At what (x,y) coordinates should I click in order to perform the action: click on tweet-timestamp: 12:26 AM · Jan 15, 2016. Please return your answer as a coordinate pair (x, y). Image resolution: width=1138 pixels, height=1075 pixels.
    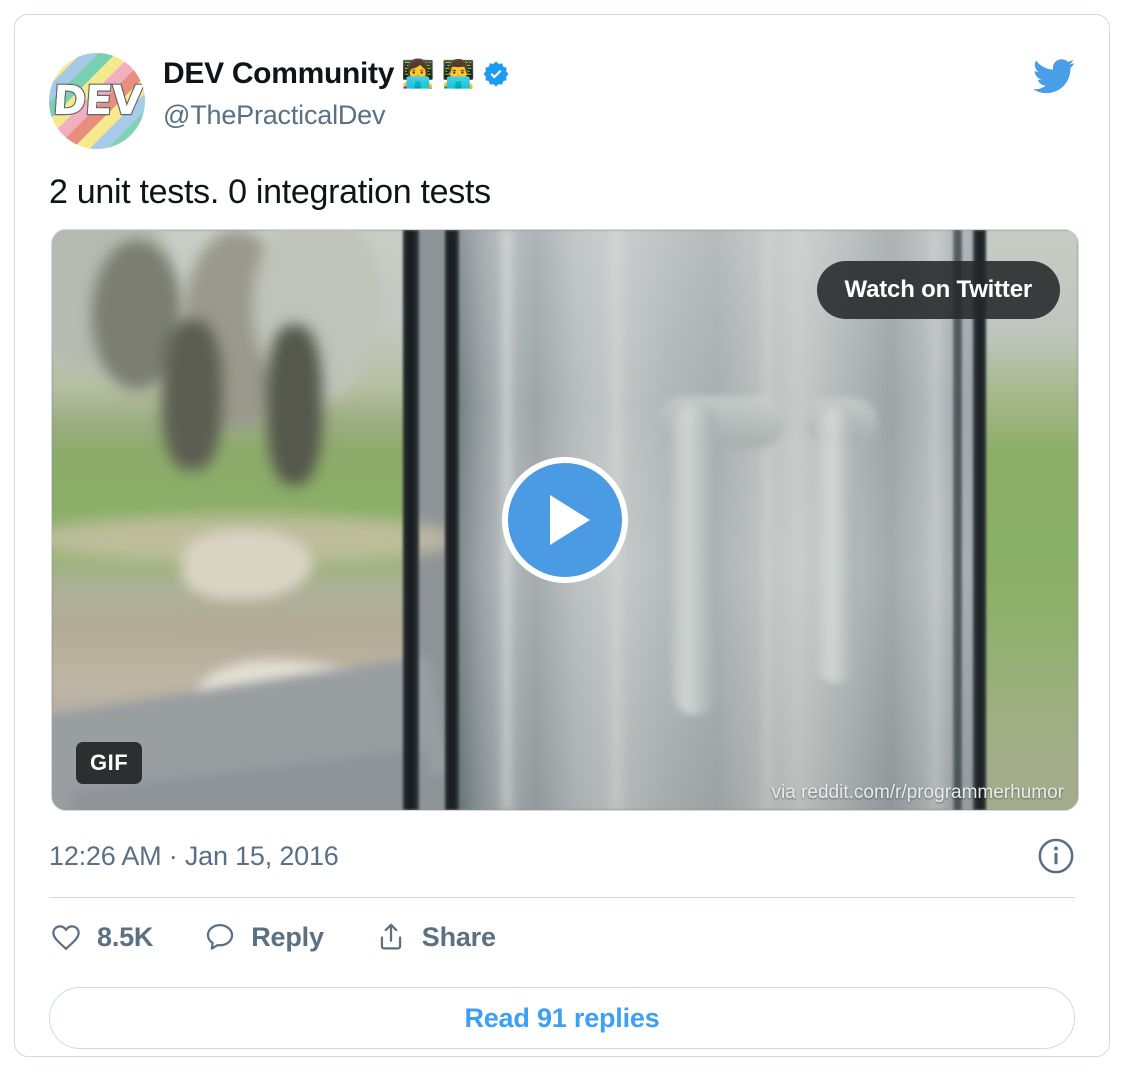
    Looking at the image, I should click on (194, 856).